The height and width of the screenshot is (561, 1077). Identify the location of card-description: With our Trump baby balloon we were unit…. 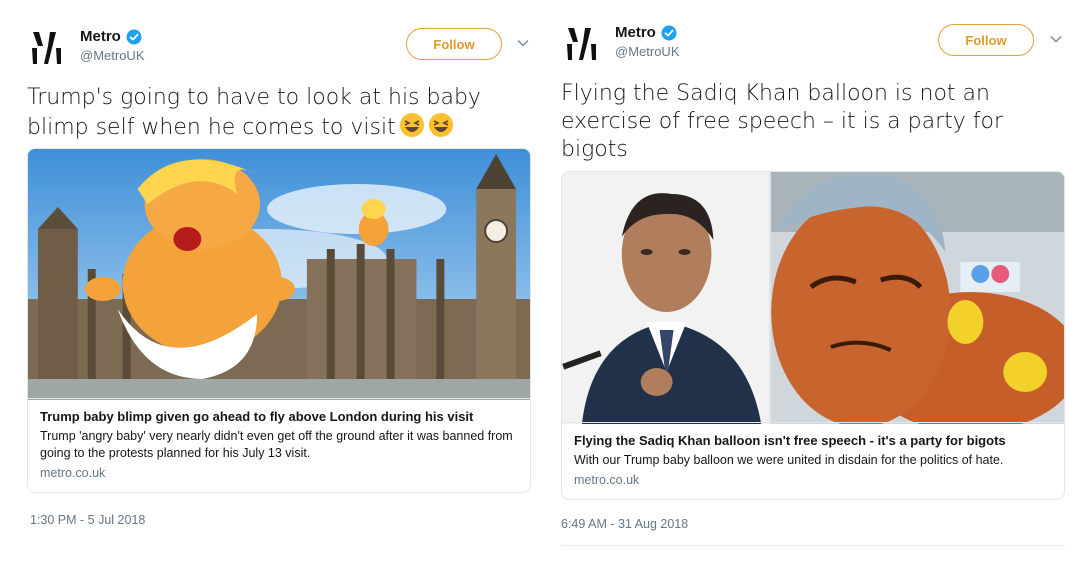
(789, 460).